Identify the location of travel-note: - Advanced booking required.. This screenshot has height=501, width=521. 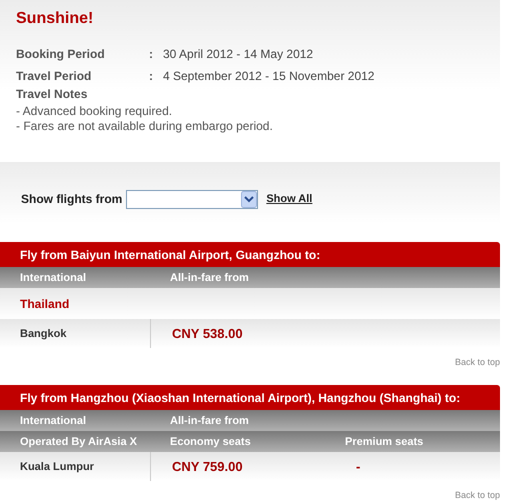
(95, 111).